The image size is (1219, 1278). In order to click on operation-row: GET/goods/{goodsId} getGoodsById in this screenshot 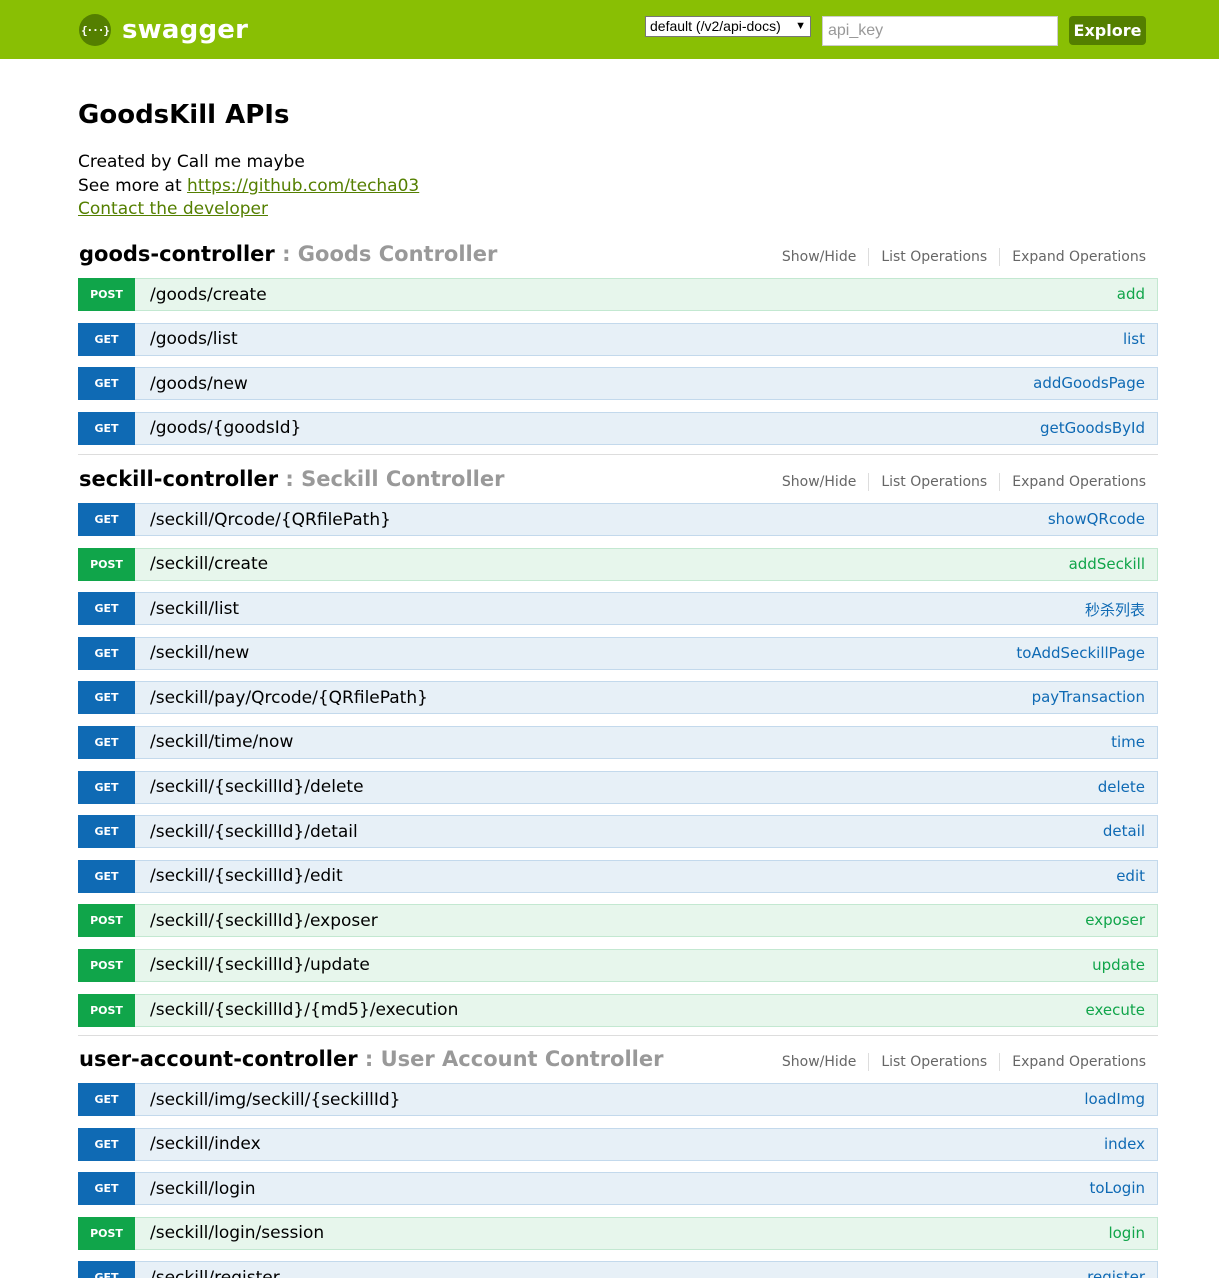, I will do `click(618, 428)`.